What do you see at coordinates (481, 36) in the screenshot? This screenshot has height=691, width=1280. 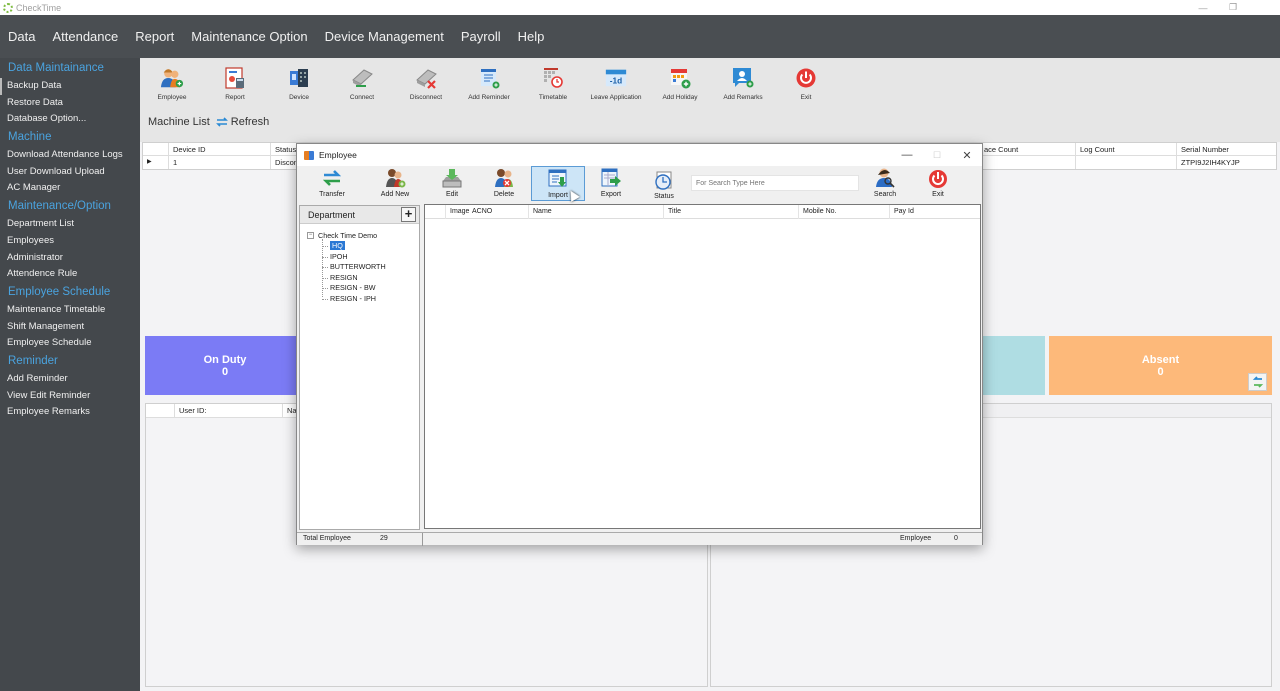 I see `menu-payroll: Payroll` at bounding box center [481, 36].